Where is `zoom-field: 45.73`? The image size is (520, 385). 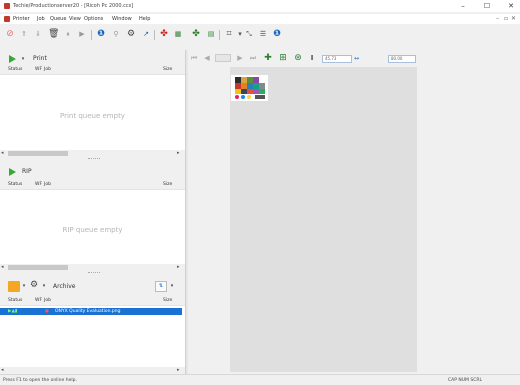 zoom-field: 45.73 is located at coordinates (337, 59).